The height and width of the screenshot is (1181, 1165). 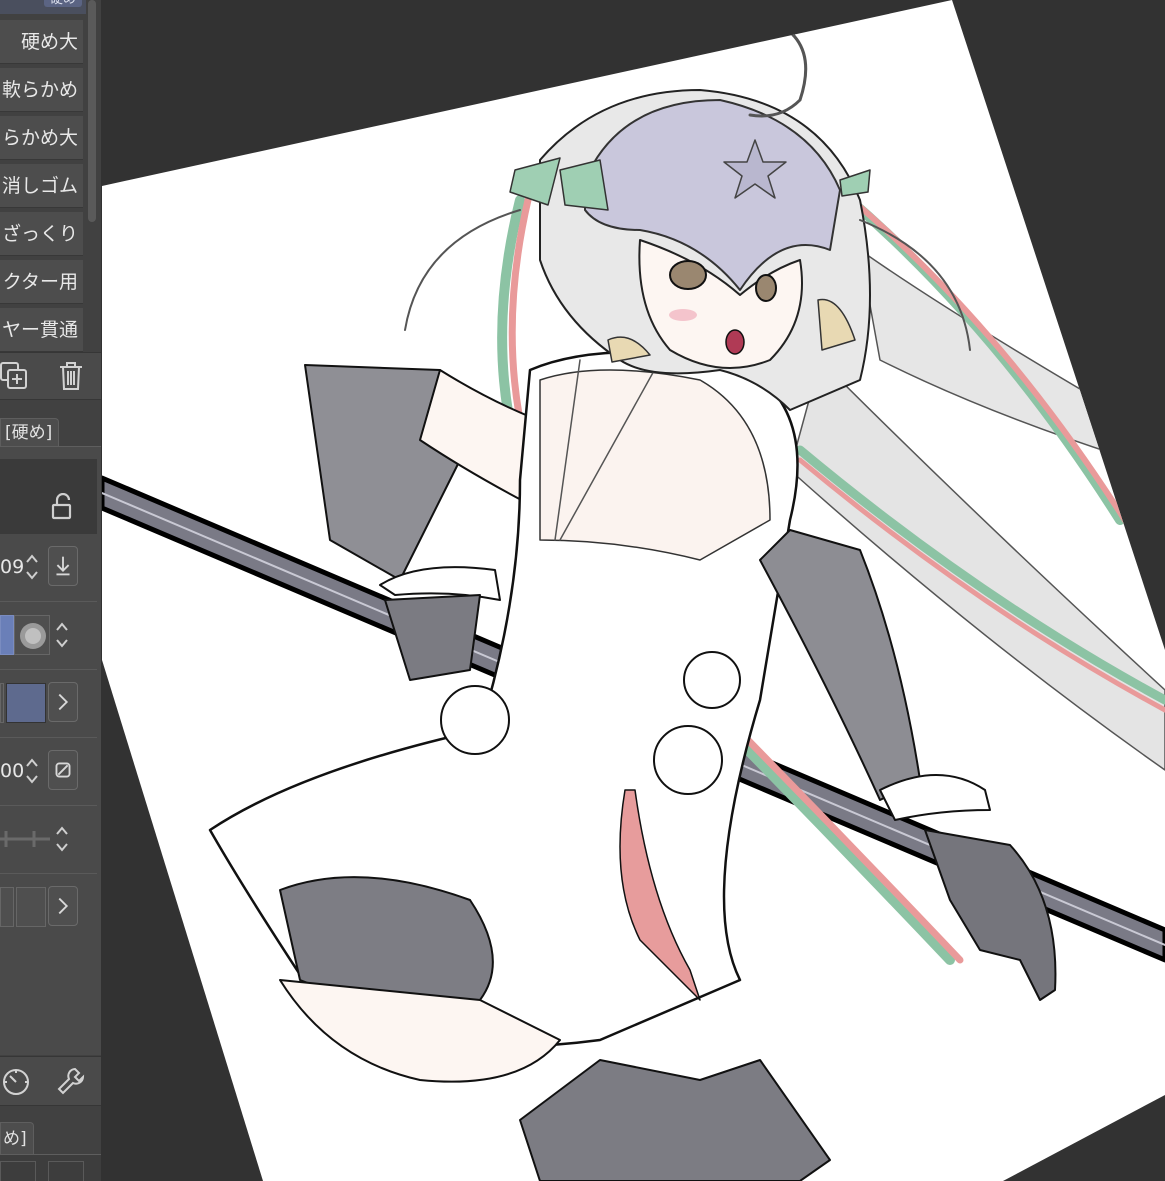 I want to click on brush-tab-content, so click(x=50, y=1167).